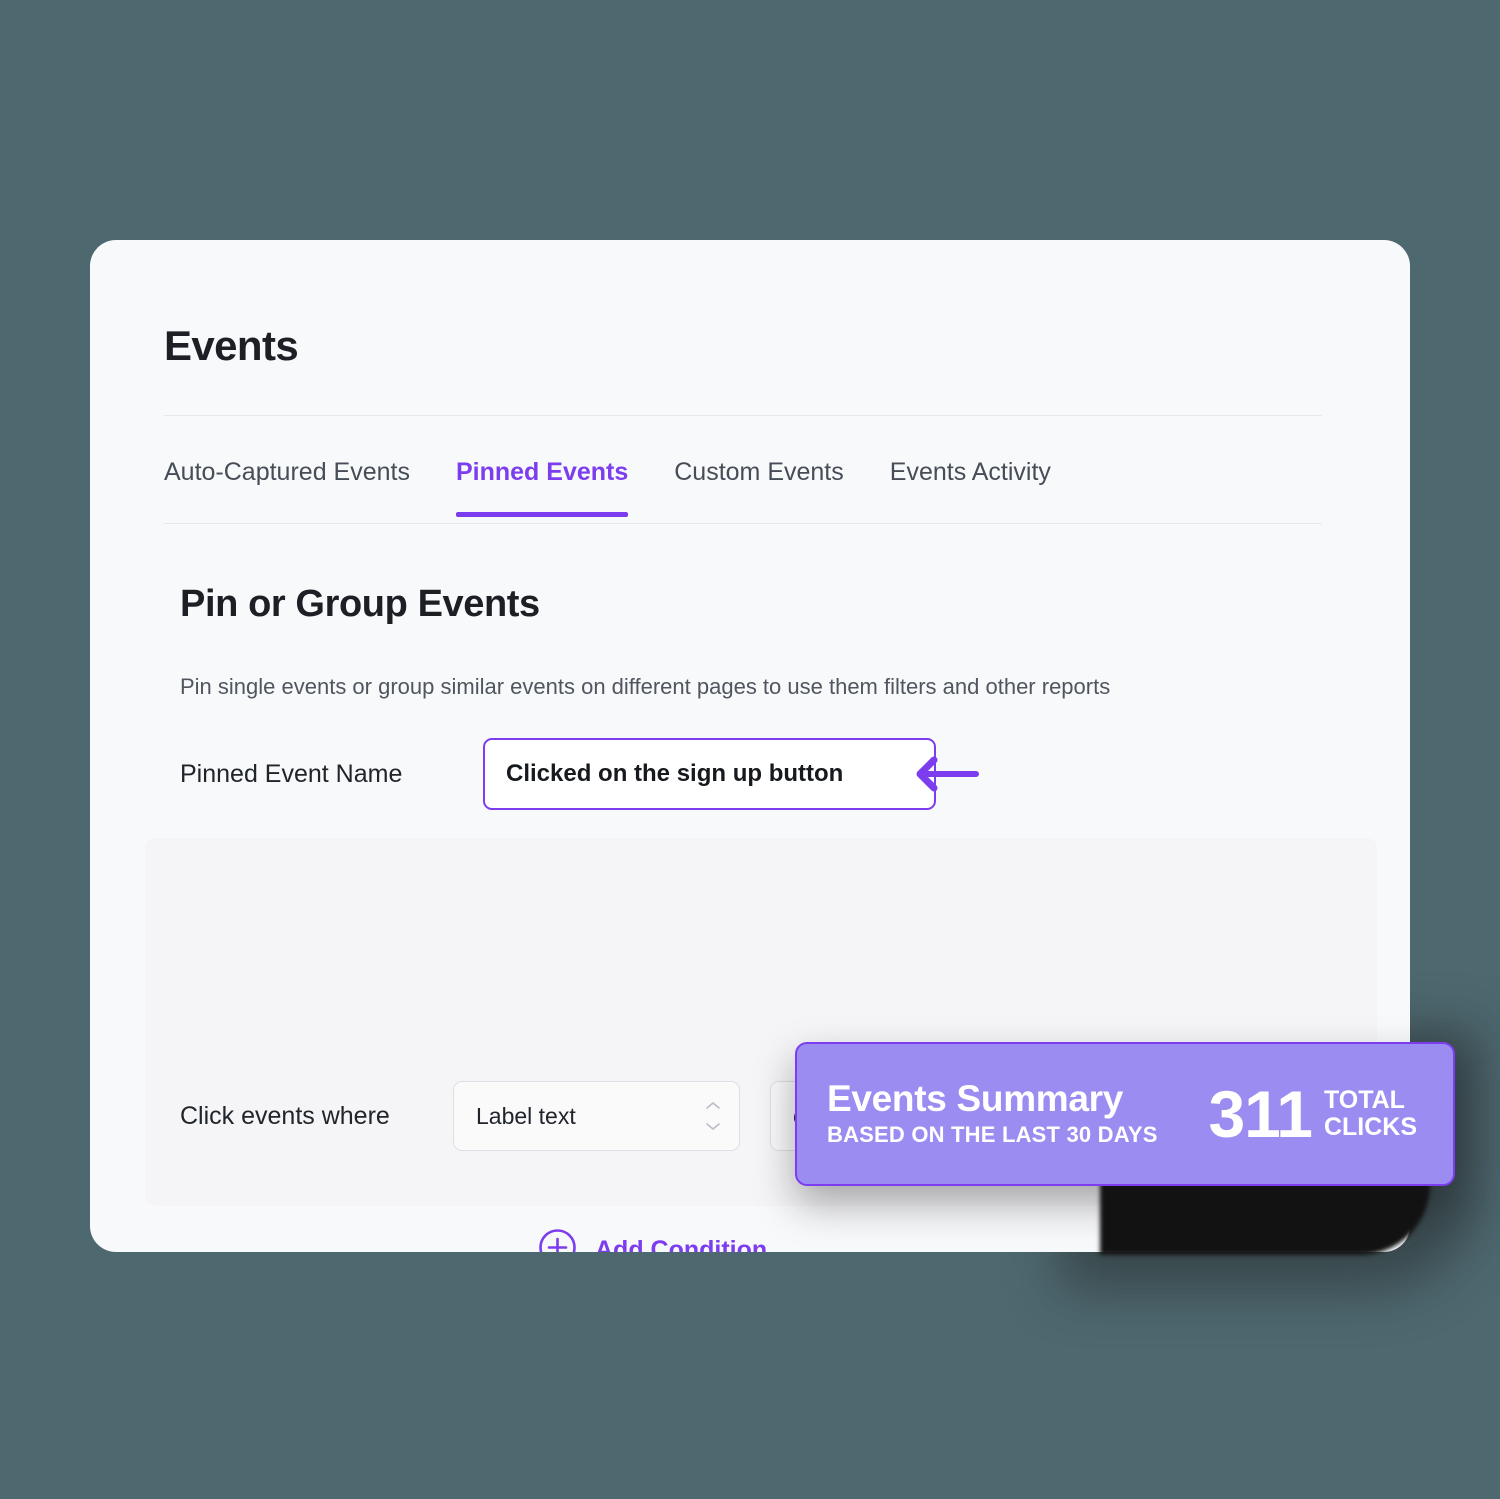 The image size is (1500, 1499). Describe the element at coordinates (743, 415) in the screenshot. I see `header-divider` at that location.